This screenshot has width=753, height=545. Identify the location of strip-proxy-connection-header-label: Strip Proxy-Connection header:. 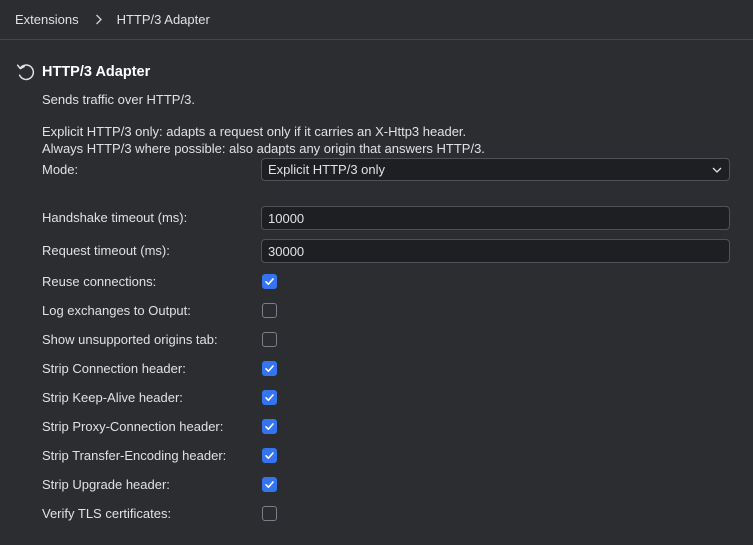
(133, 426).